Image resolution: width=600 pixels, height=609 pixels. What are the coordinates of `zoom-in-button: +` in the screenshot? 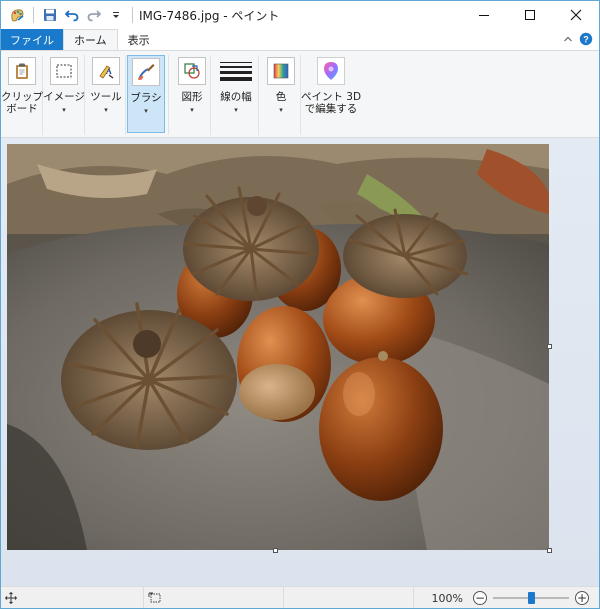 It's located at (582, 598).